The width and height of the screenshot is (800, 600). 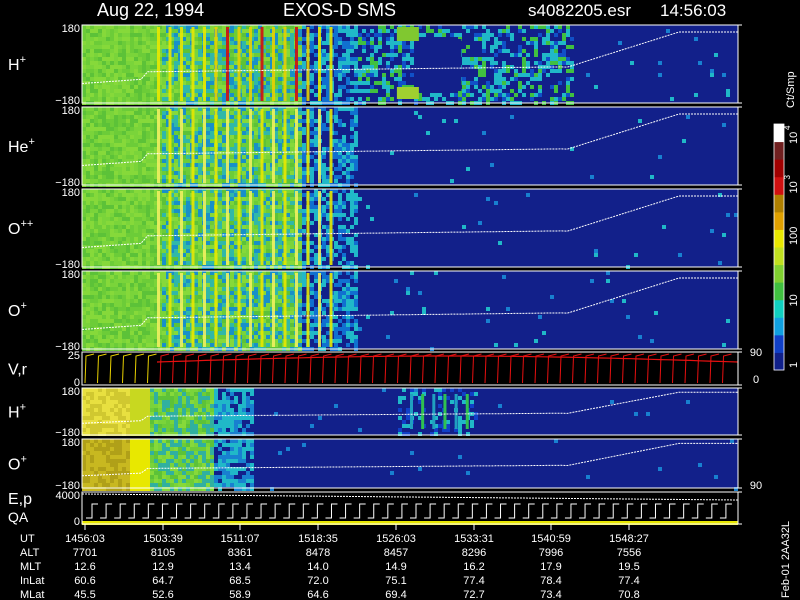 What do you see at coordinates (239, 567) in the screenshot?
I see `orbit-cell: 13.4` at bounding box center [239, 567].